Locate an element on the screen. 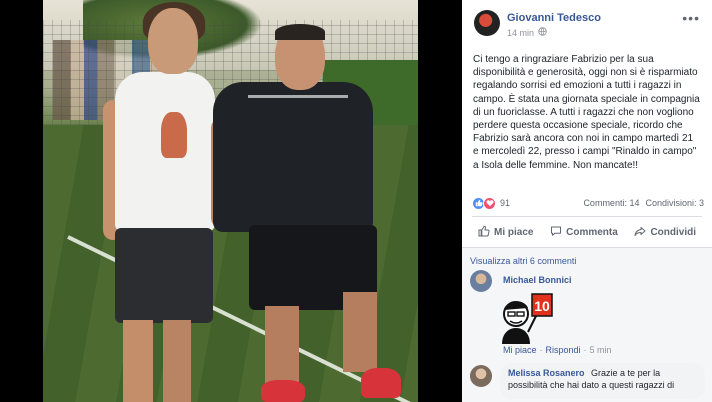 The width and height of the screenshot is (712, 402). like-button: Mi piace is located at coordinates (505, 232).